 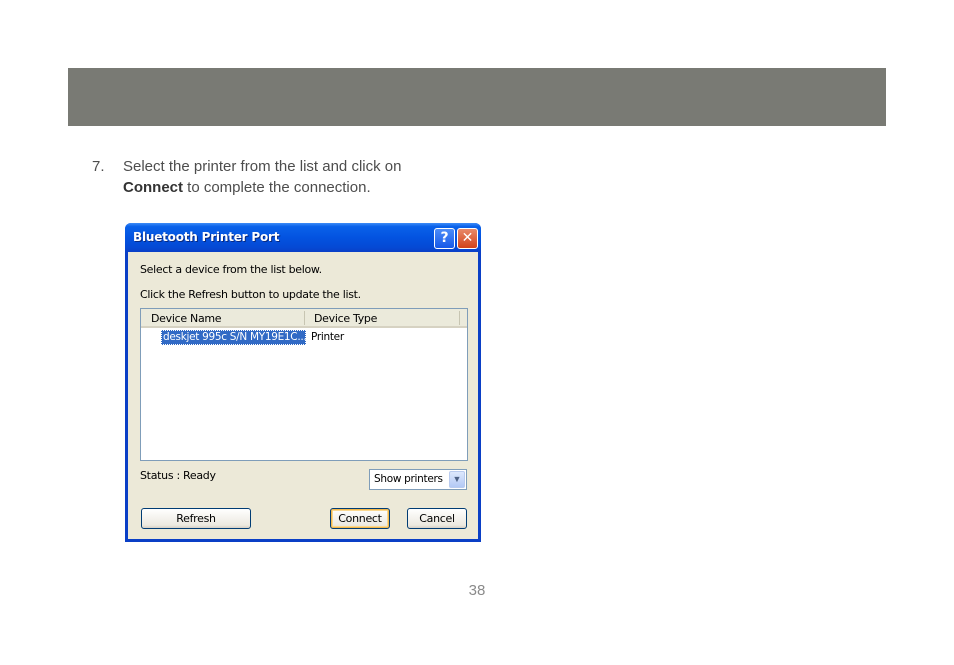 I want to click on dialog-title: Bluetooth Printer Port, so click(x=206, y=237).